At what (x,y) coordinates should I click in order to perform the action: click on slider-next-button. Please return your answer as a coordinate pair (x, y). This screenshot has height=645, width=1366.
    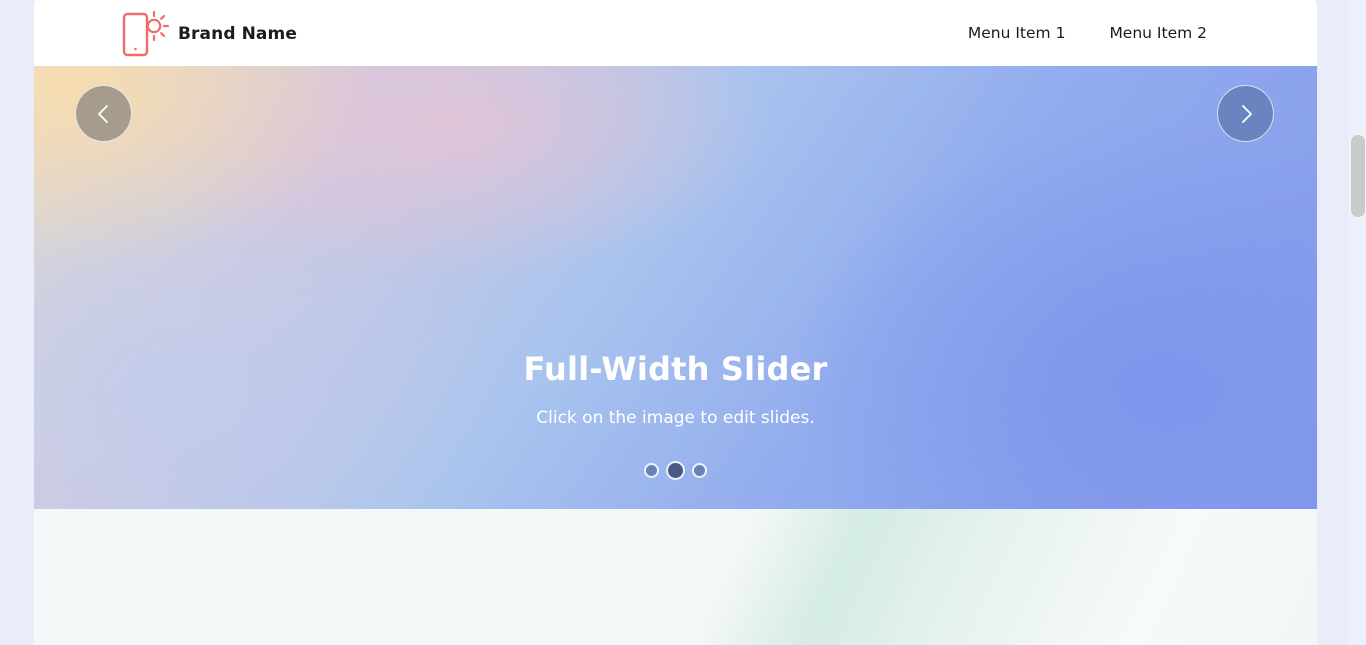
    Looking at the image, I should click on (1245, 113).